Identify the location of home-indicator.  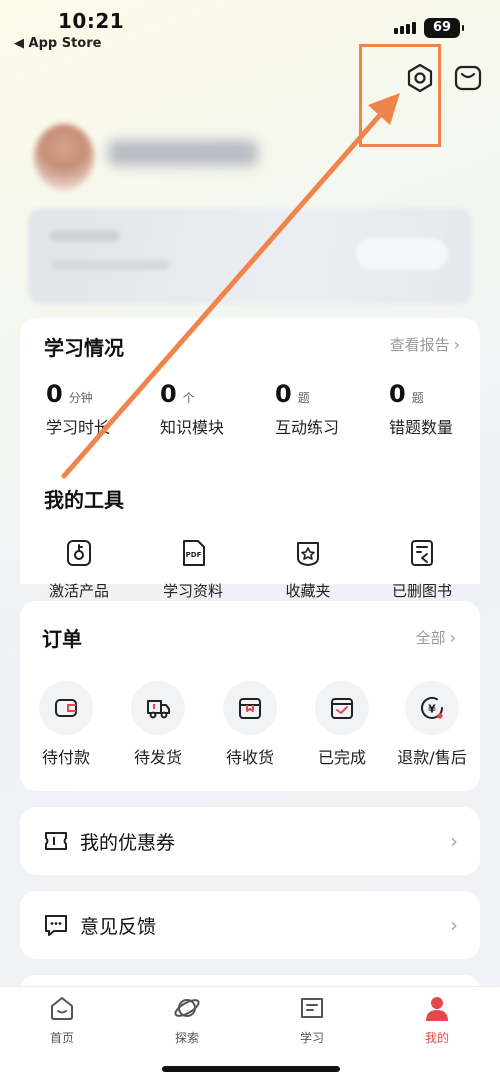
(251, 1069).